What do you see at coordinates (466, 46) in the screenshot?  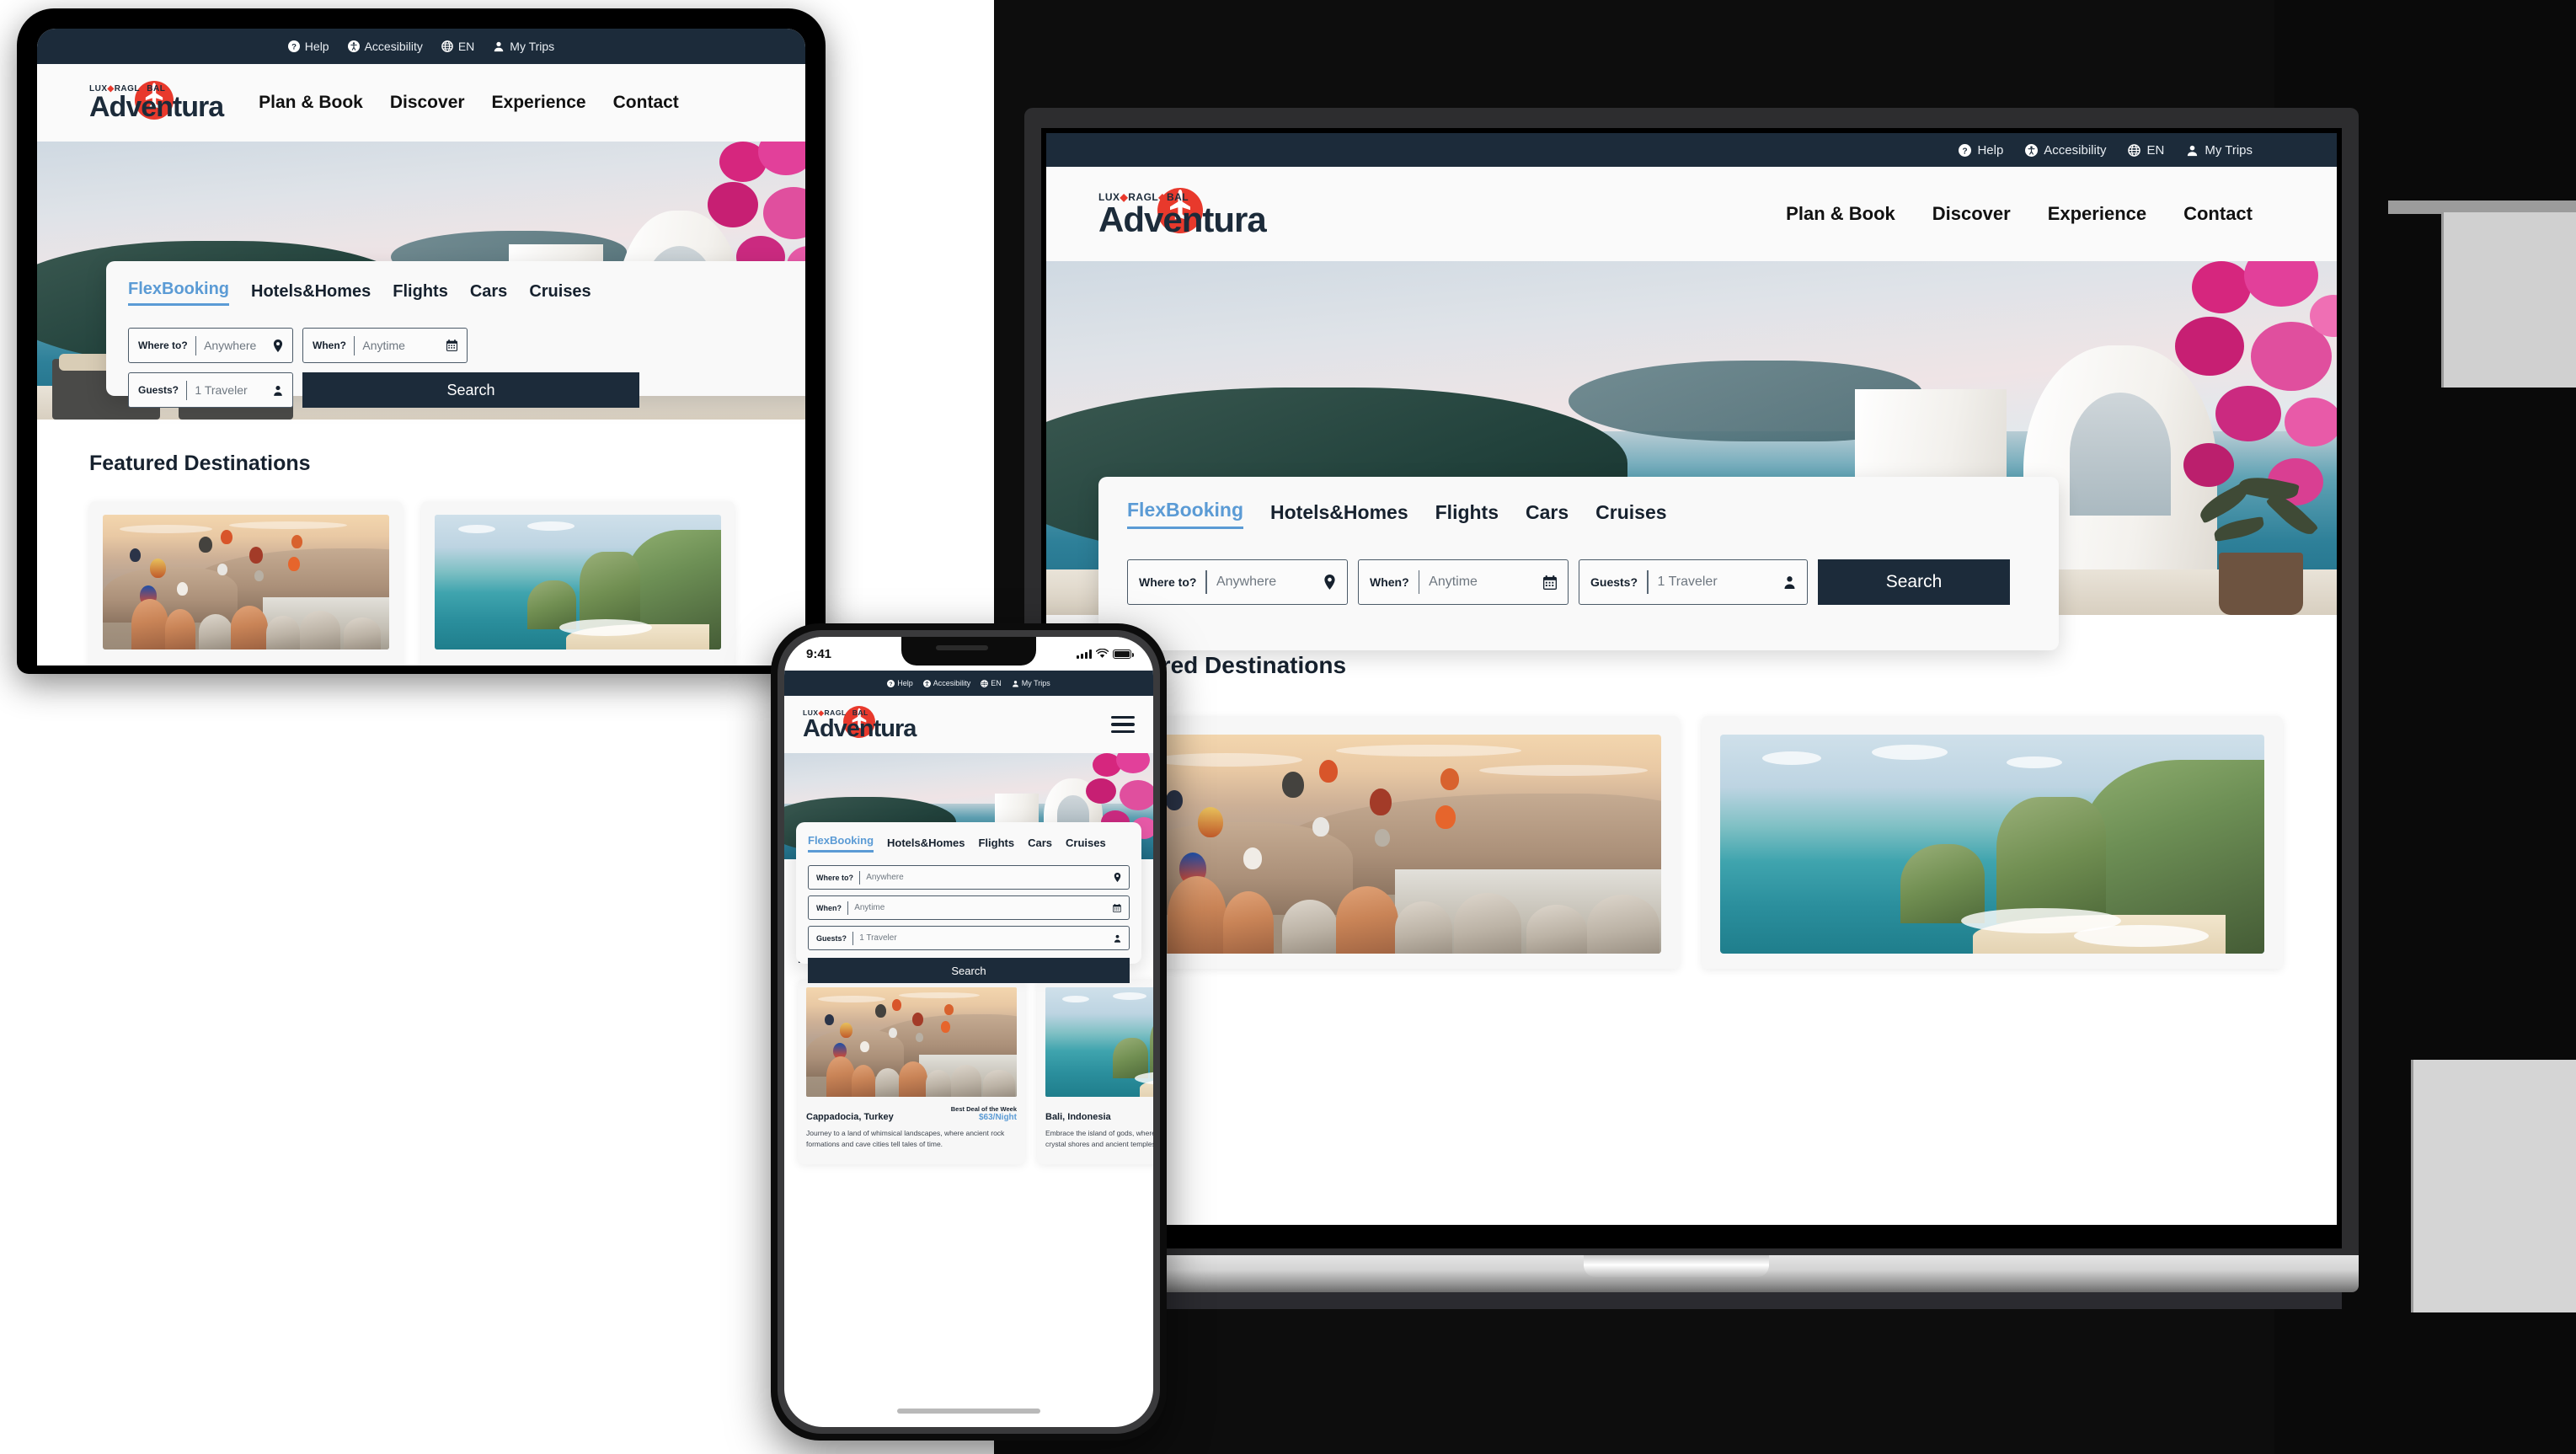 I see `topbar-label: EN` at bounding box center [466, 46].